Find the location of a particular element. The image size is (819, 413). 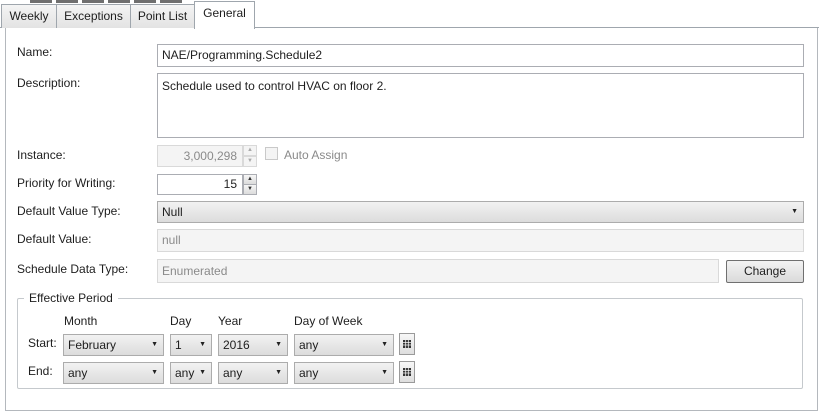

end-month-value: any is located at coordinates (78, 373).